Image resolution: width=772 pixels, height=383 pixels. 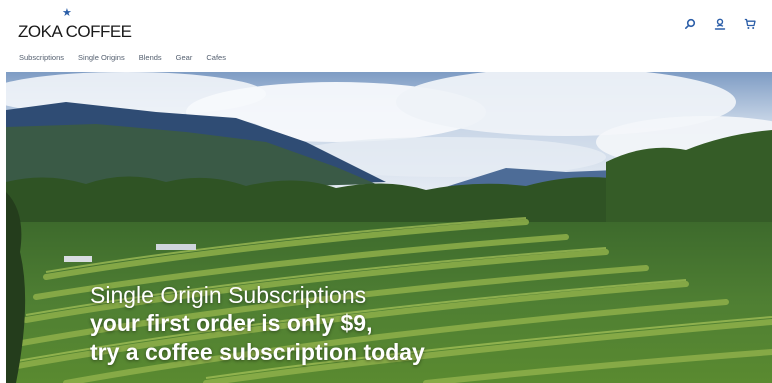 I want to click on cart-icon, so click(x=750, y=24).